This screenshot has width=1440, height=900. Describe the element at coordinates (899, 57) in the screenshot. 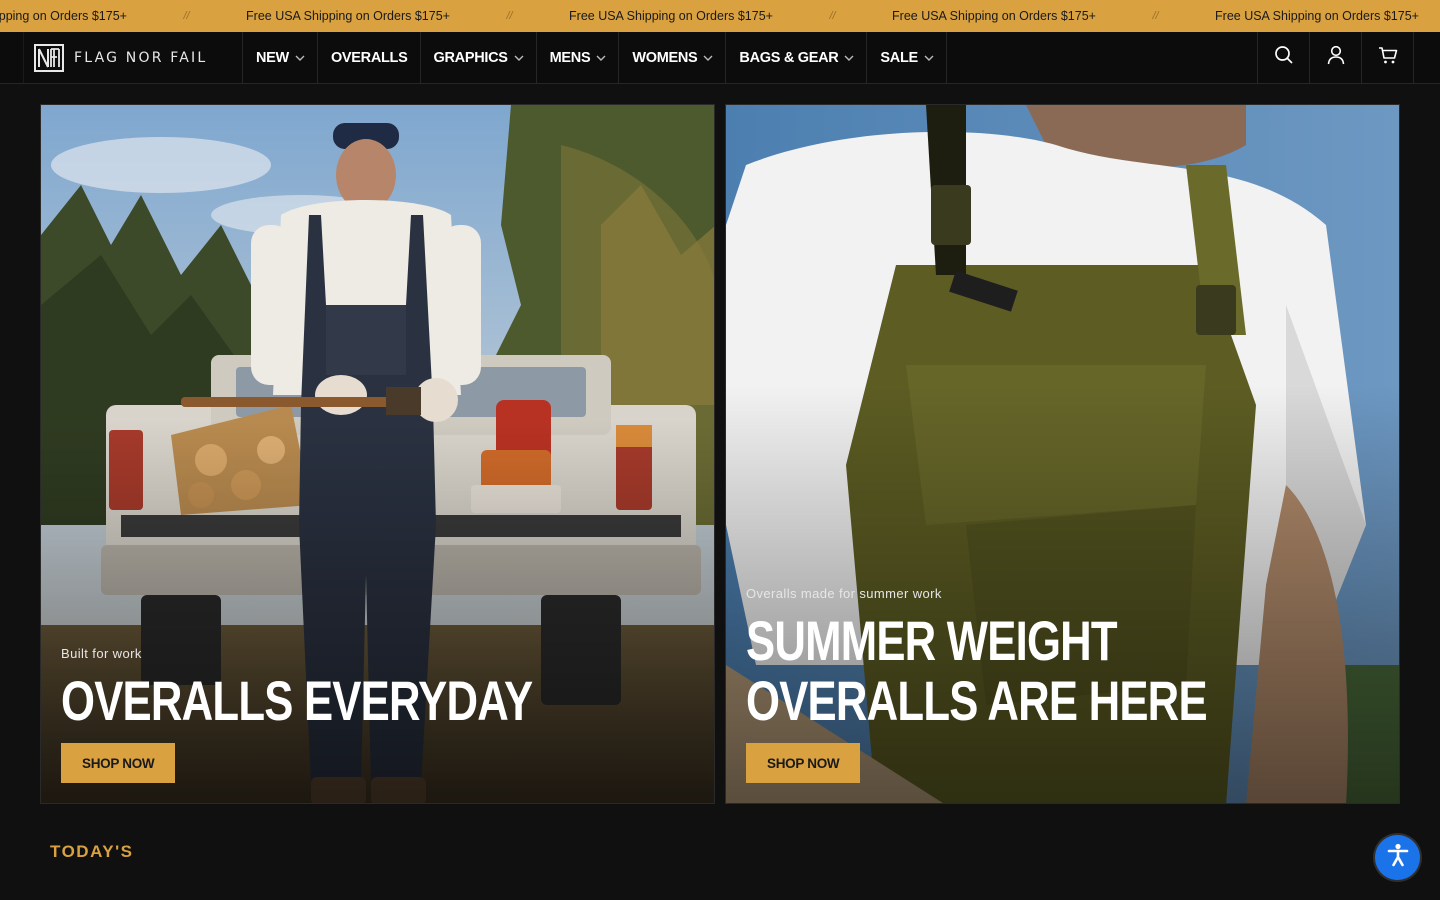

I see `nav-item-label: SALE` at that location.